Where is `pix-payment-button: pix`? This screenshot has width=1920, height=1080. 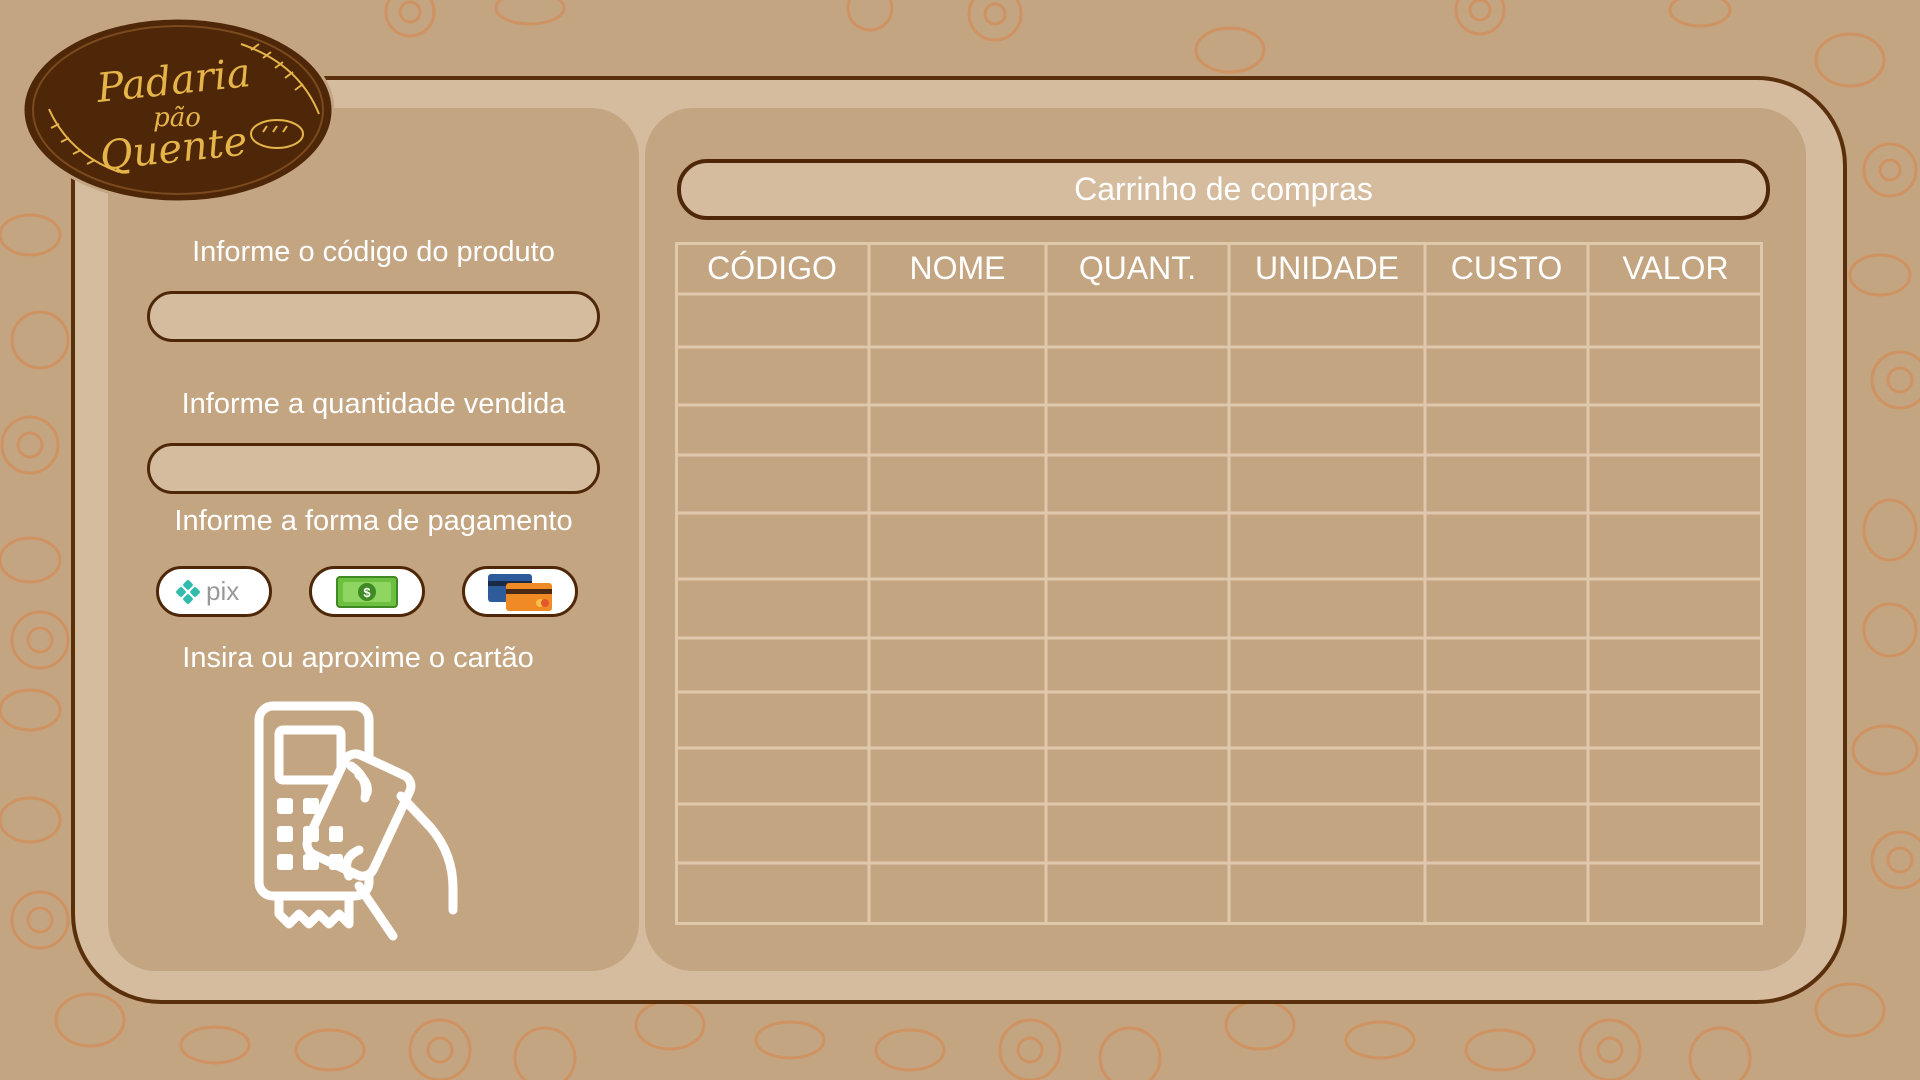
pix-payment-button: pix is located at coordinates (214, 591).